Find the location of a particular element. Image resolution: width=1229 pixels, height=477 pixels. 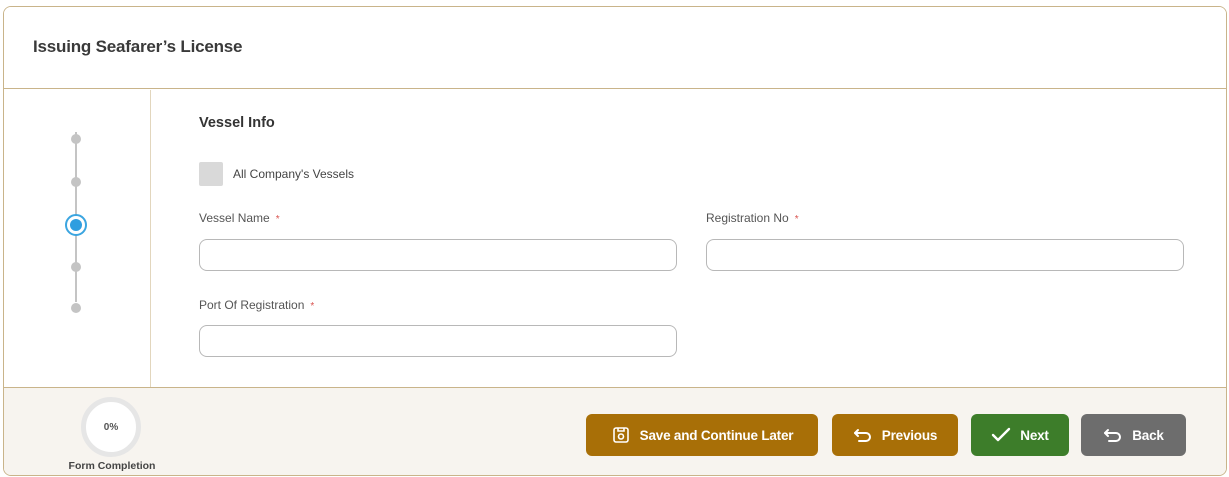

step-2-dot is located at coordinates (76, 182).